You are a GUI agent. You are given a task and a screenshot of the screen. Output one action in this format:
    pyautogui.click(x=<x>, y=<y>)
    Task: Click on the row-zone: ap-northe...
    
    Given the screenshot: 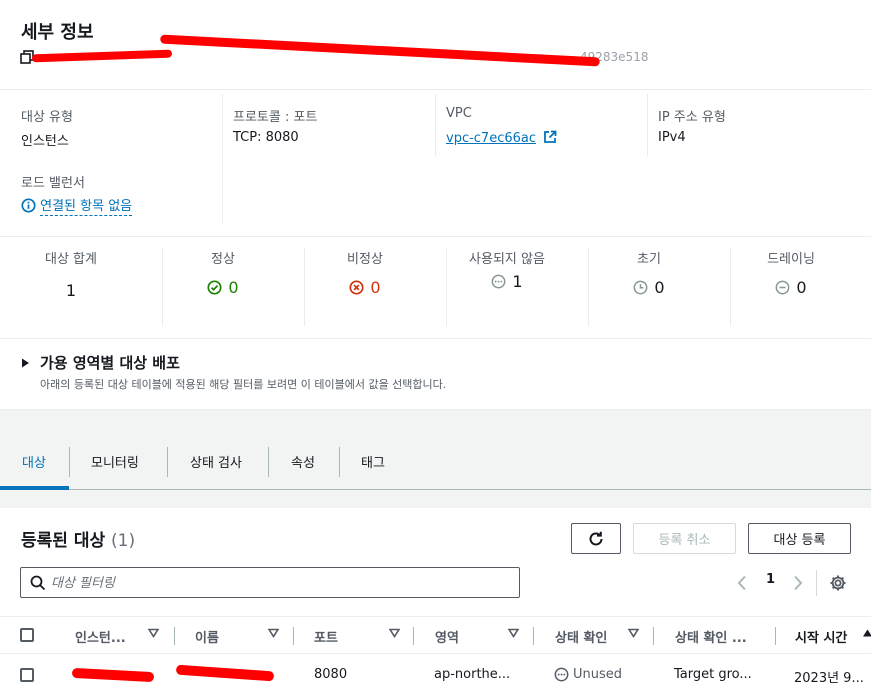 What is the action you would take?
    pyautogui.click(x=472, y=674)
    